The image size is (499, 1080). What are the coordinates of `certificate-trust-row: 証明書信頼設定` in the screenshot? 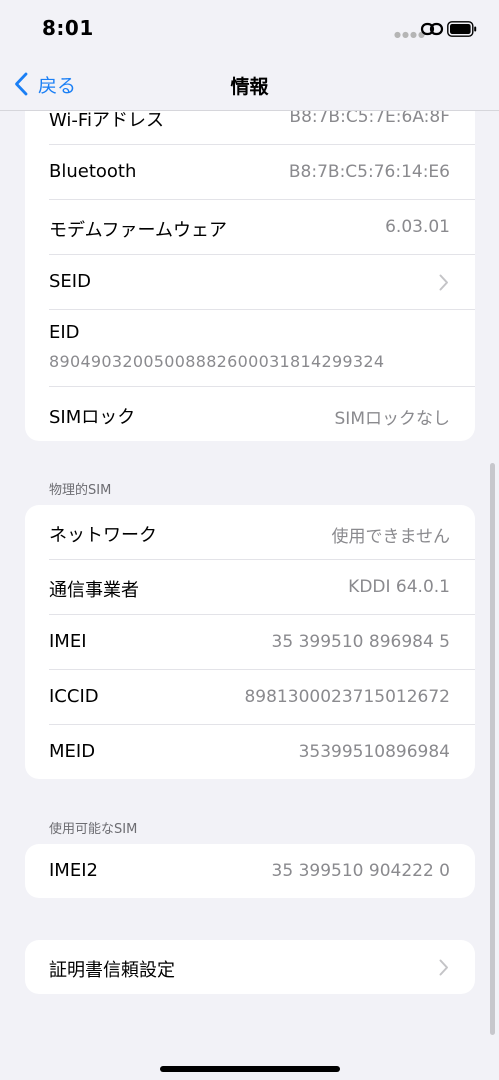 It's located at (262, 967).